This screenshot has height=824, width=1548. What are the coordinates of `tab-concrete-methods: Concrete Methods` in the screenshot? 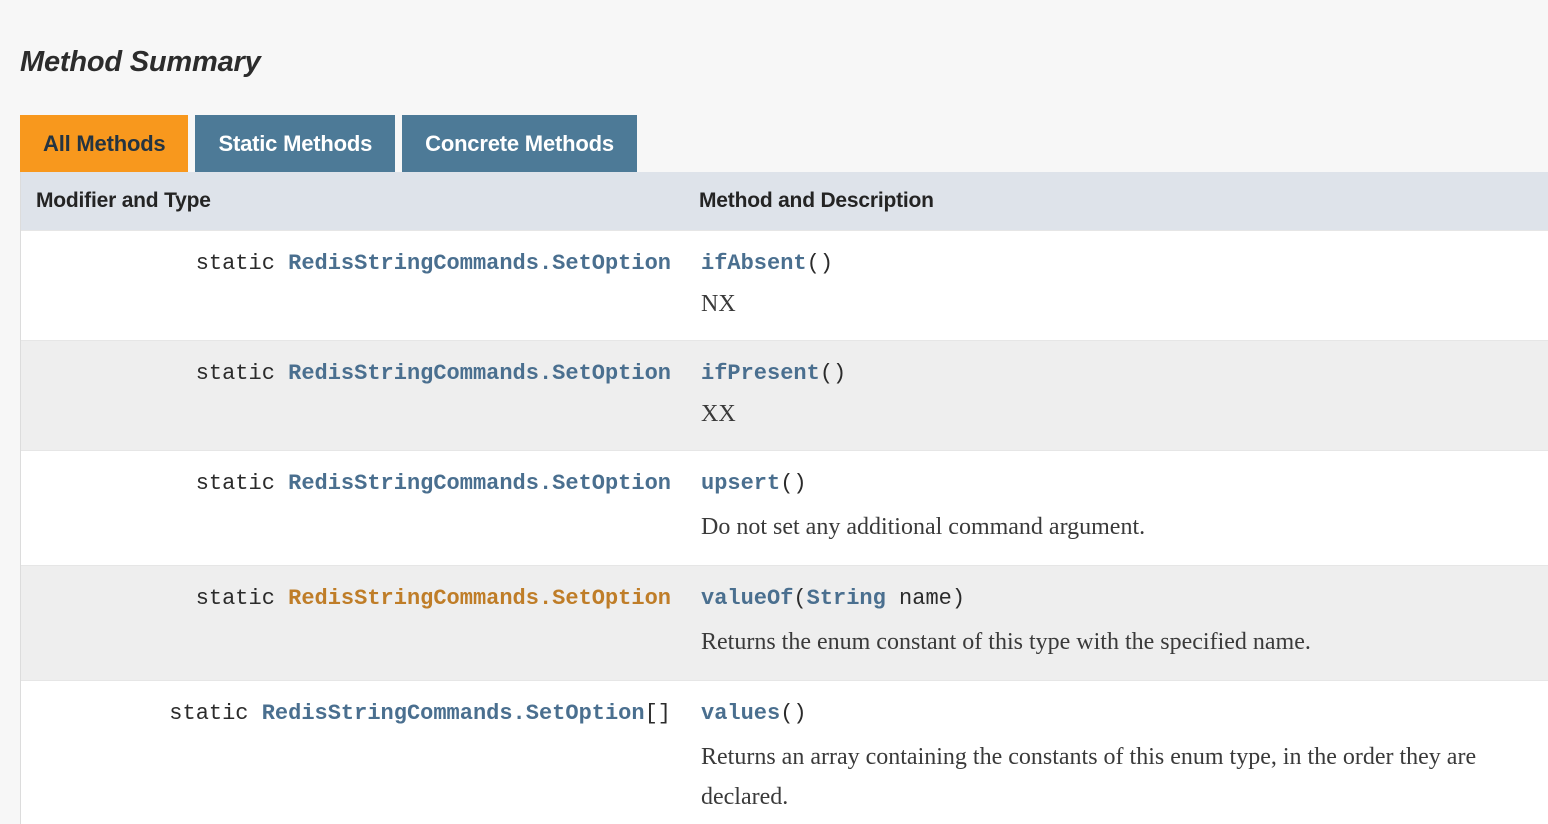 It's located at (519, 143).